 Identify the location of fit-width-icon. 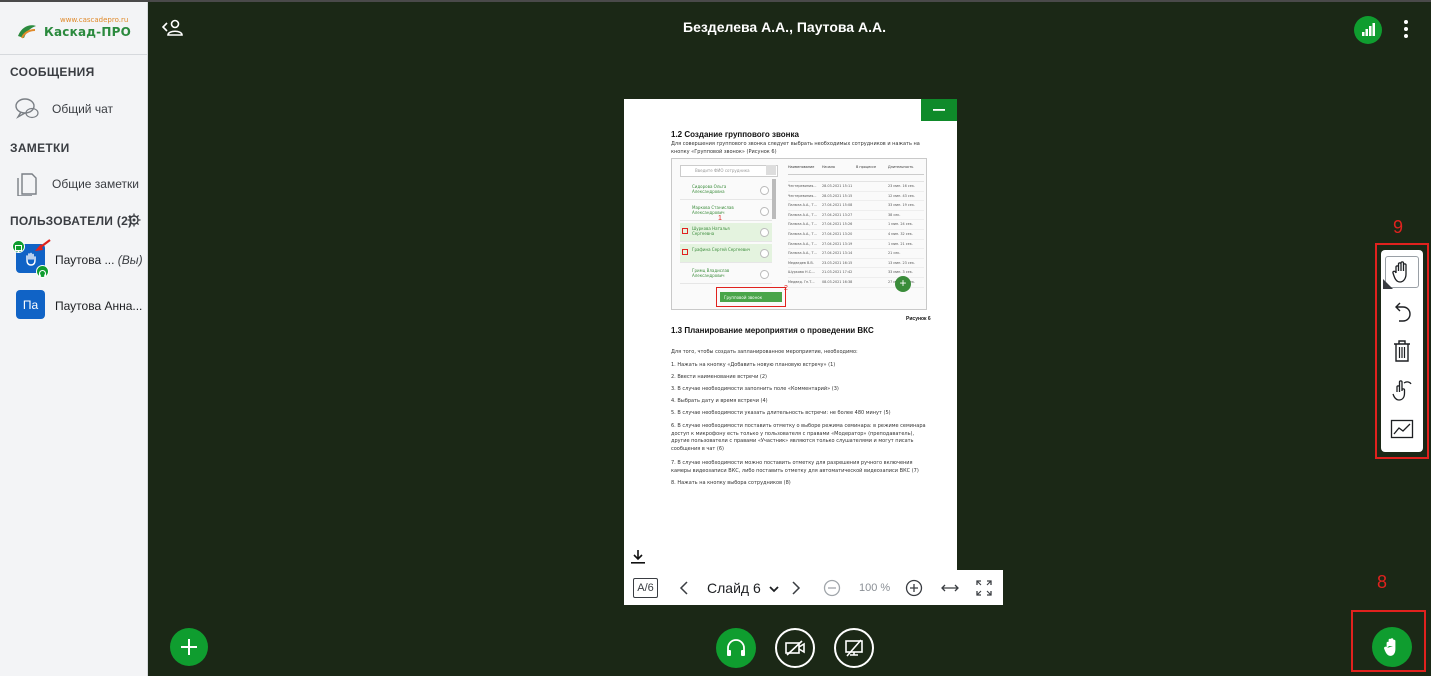
(950, 588).